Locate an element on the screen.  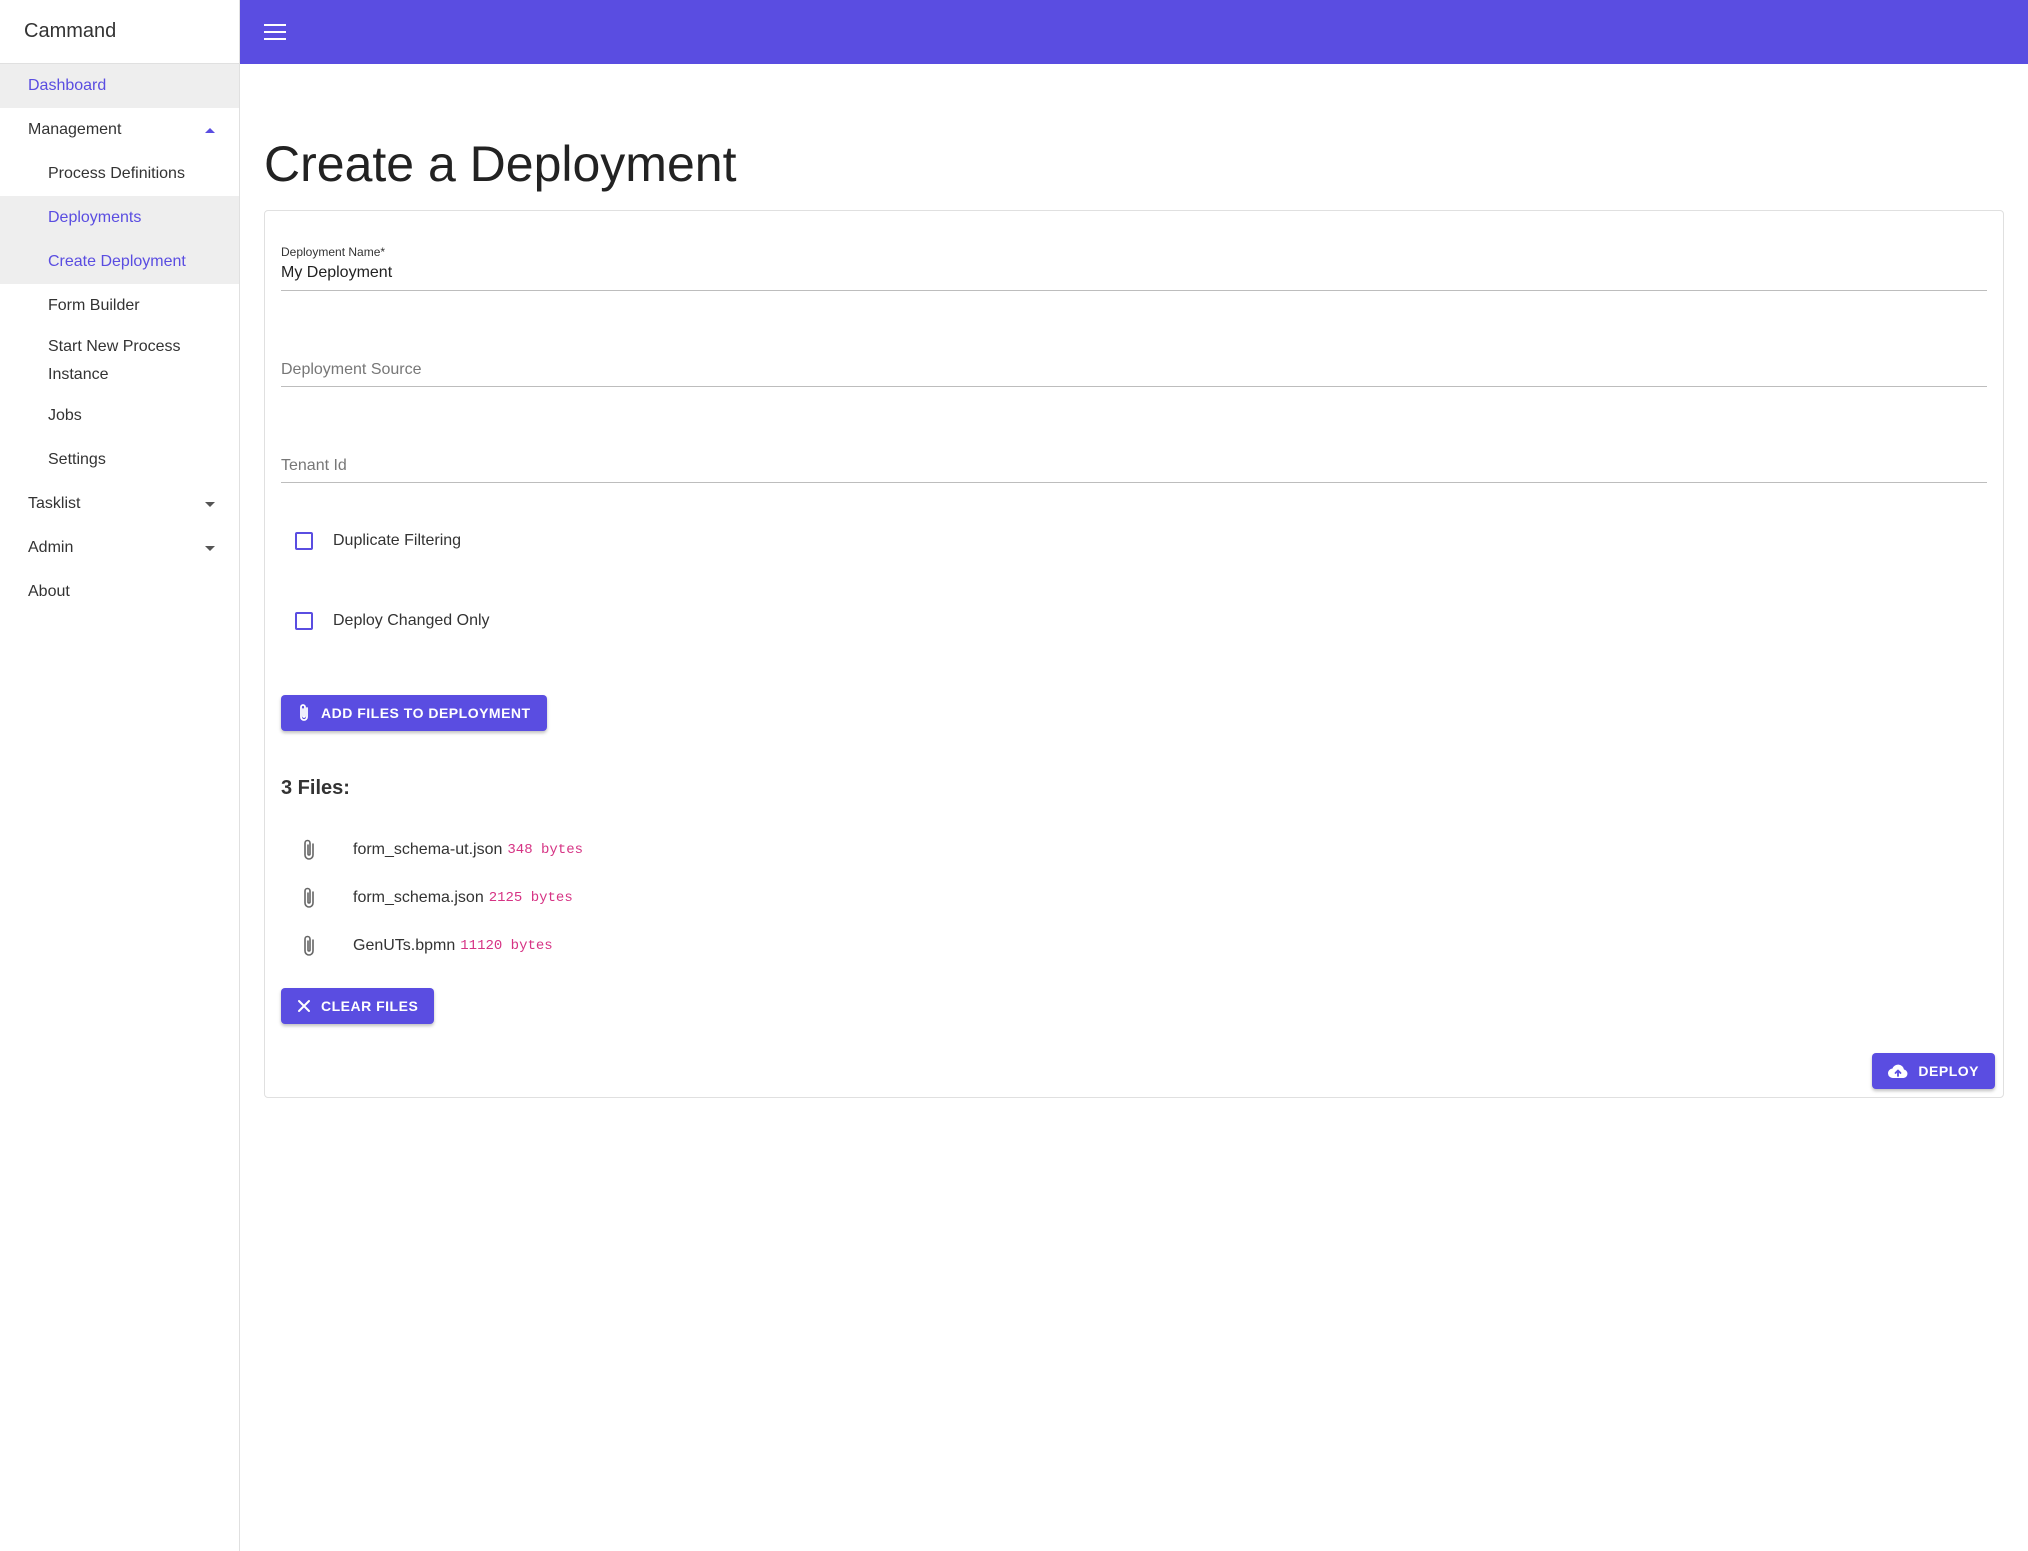
deploy-button: DEPLOY is located at coordinates (1933, 1071).